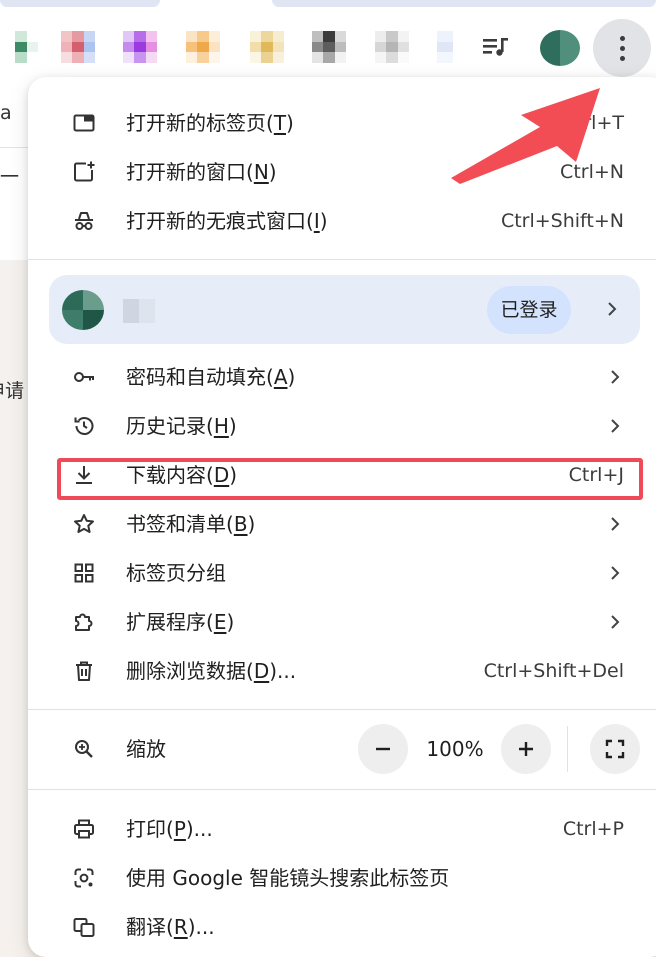  I want to click on menu-item-bookmarks: 书签和清单(B), so click(342, 524).